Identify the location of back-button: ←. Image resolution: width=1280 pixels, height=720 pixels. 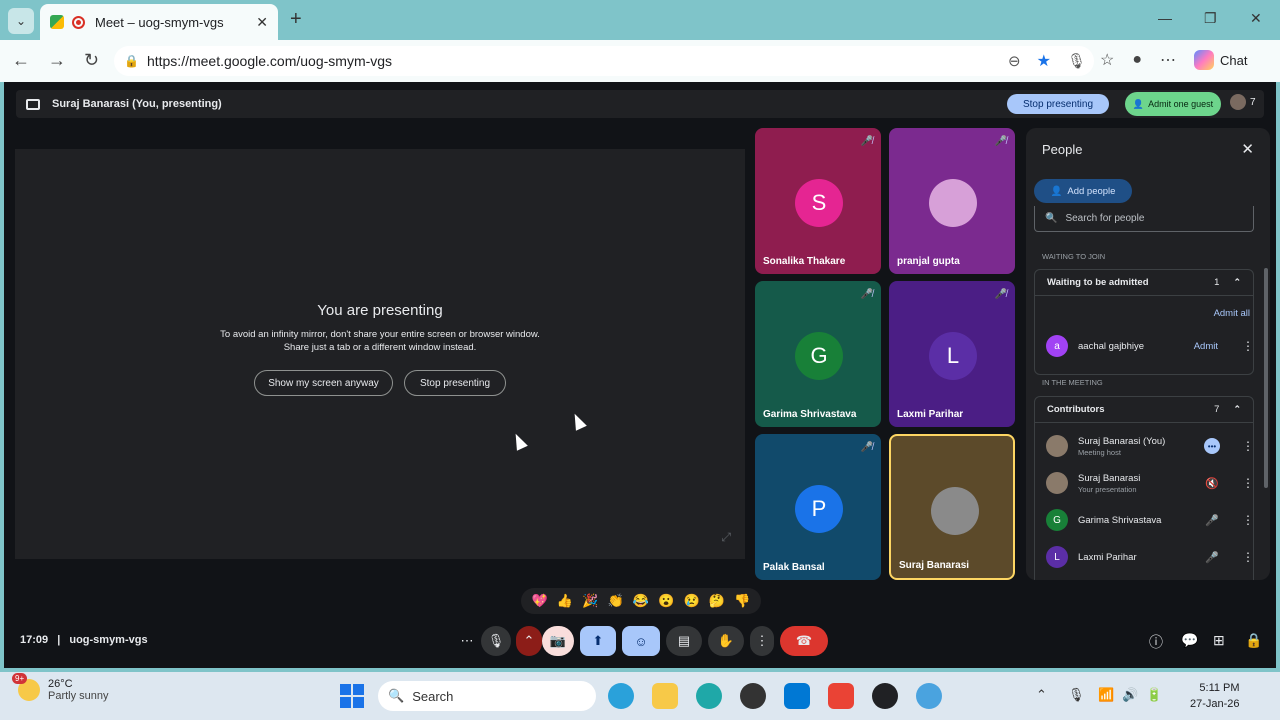
(21, 60).